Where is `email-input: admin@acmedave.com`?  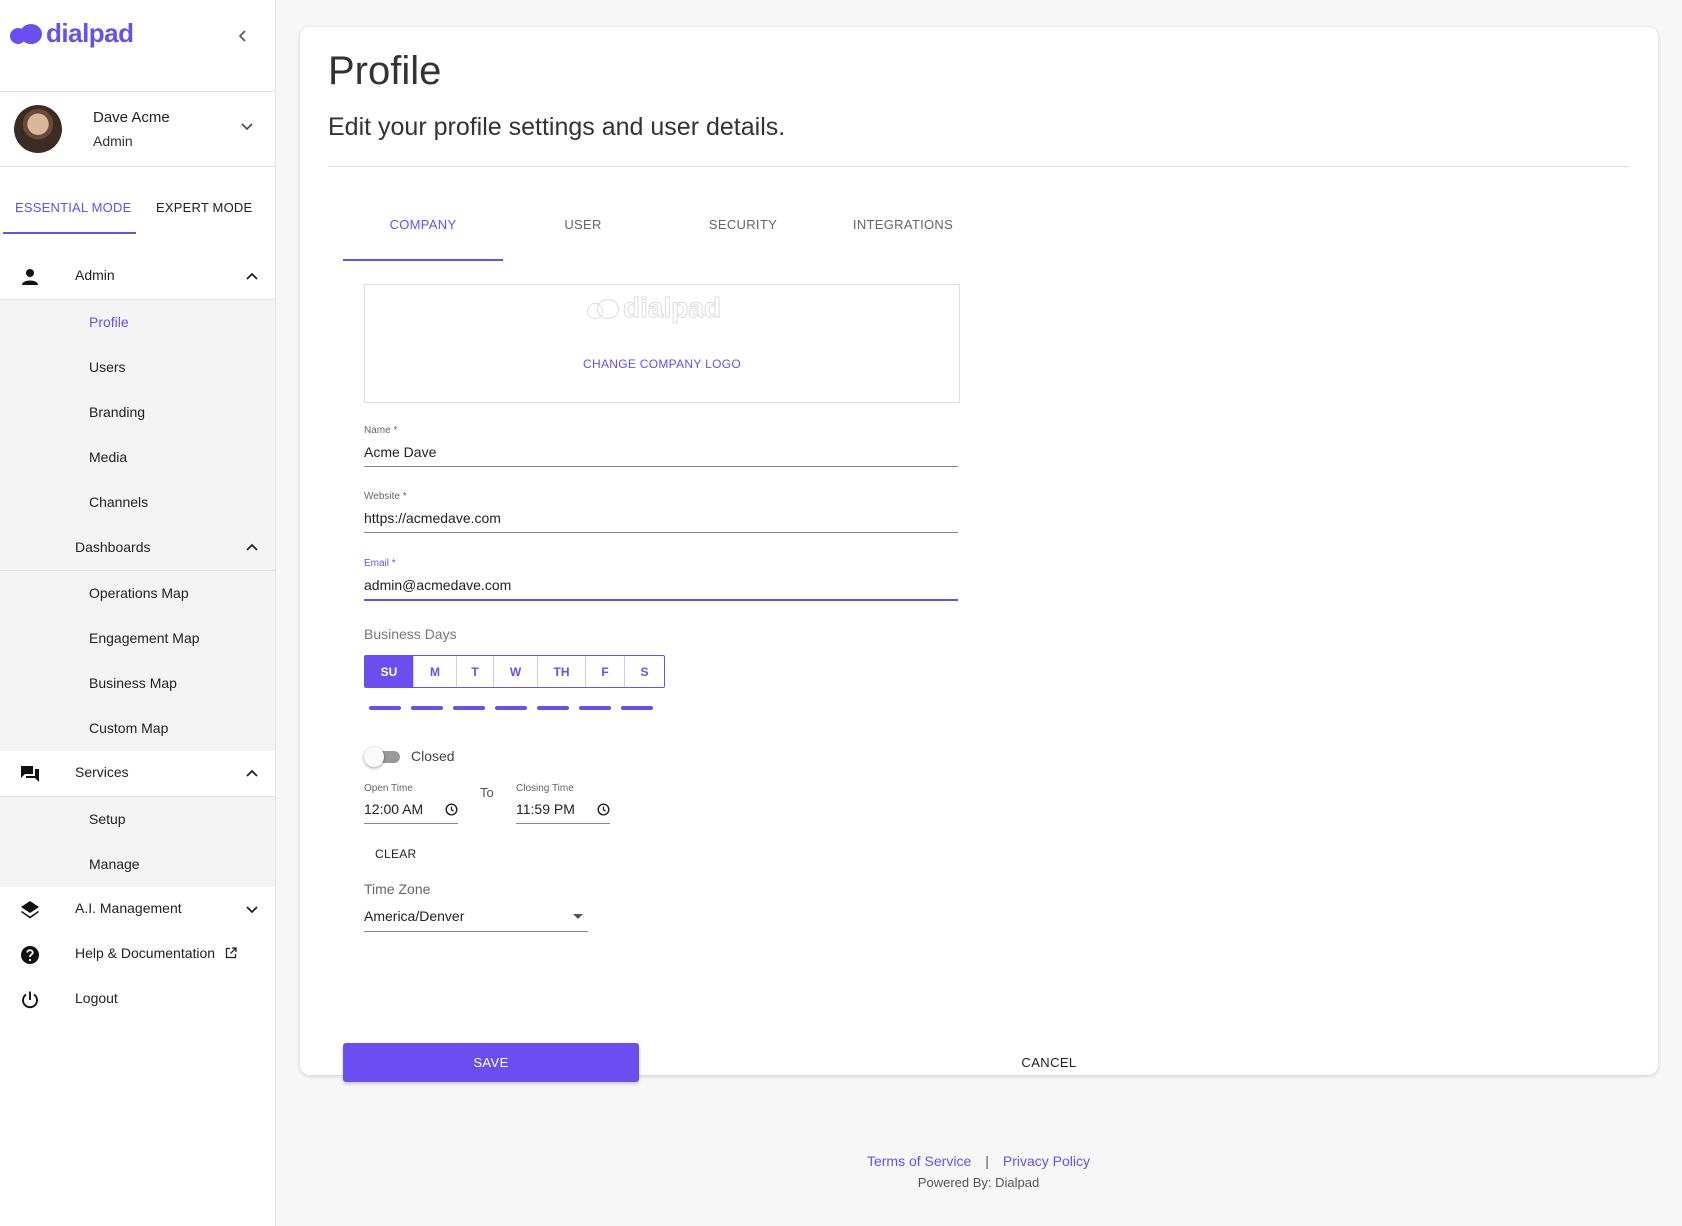 email-input: admin@acmedave.com is located at coordinates (661, 589).